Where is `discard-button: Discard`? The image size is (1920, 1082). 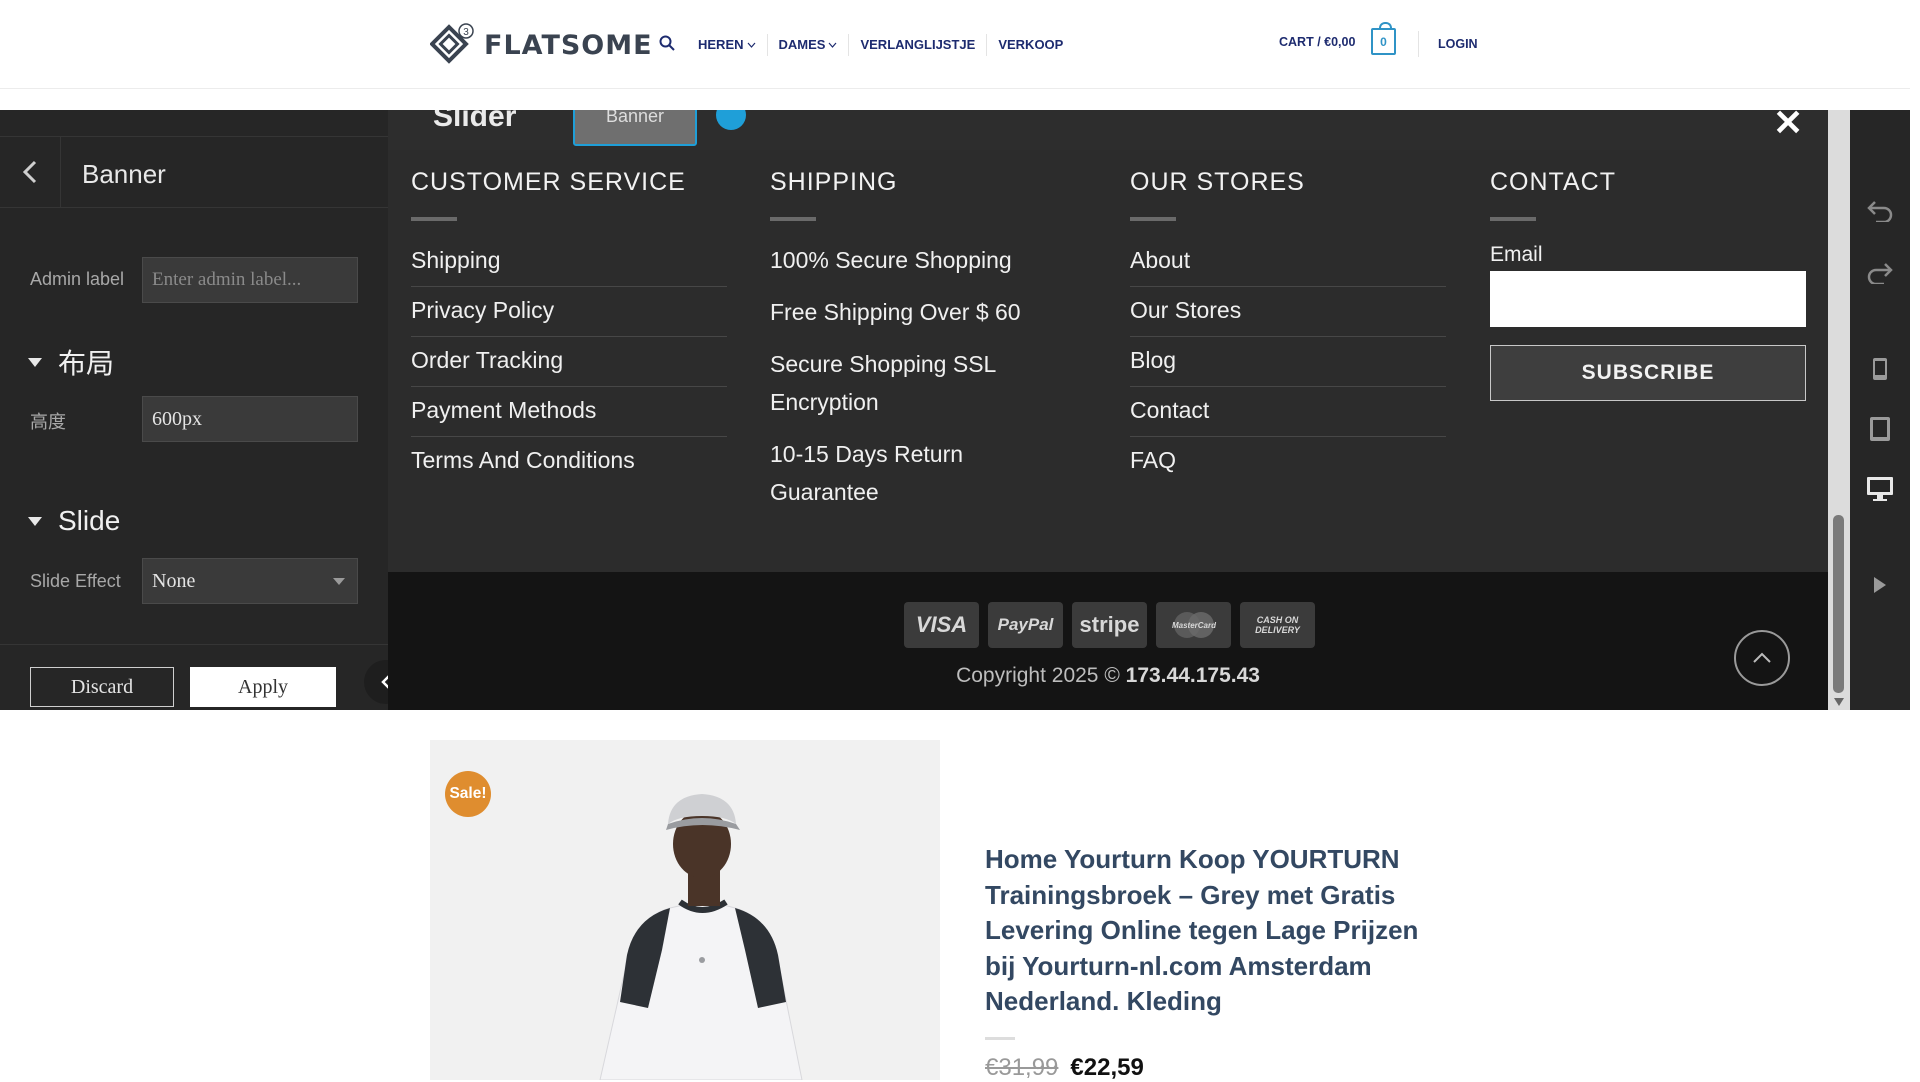
discard-button: Discard is located at coordinates (102, 687).